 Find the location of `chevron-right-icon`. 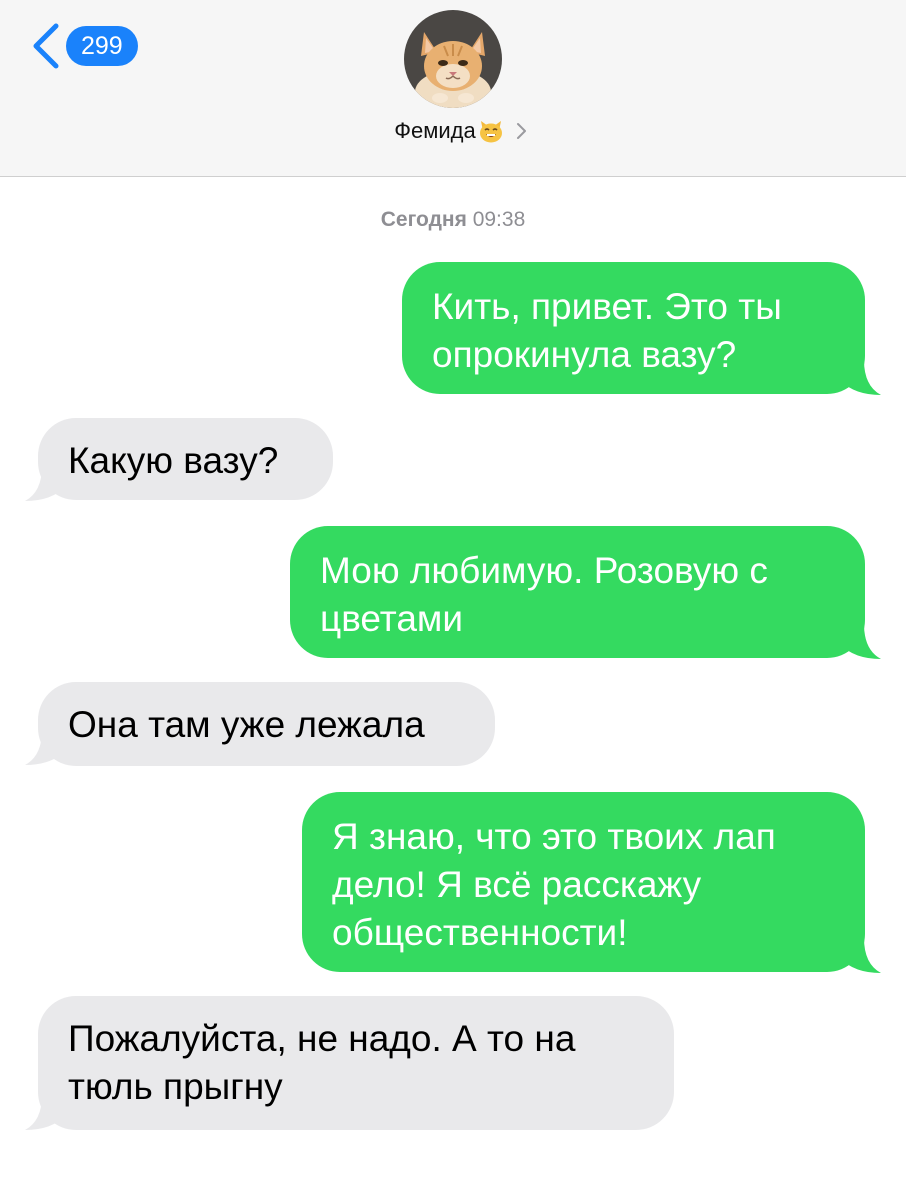

chevron-right-icon is located at coordinates (521, 131).